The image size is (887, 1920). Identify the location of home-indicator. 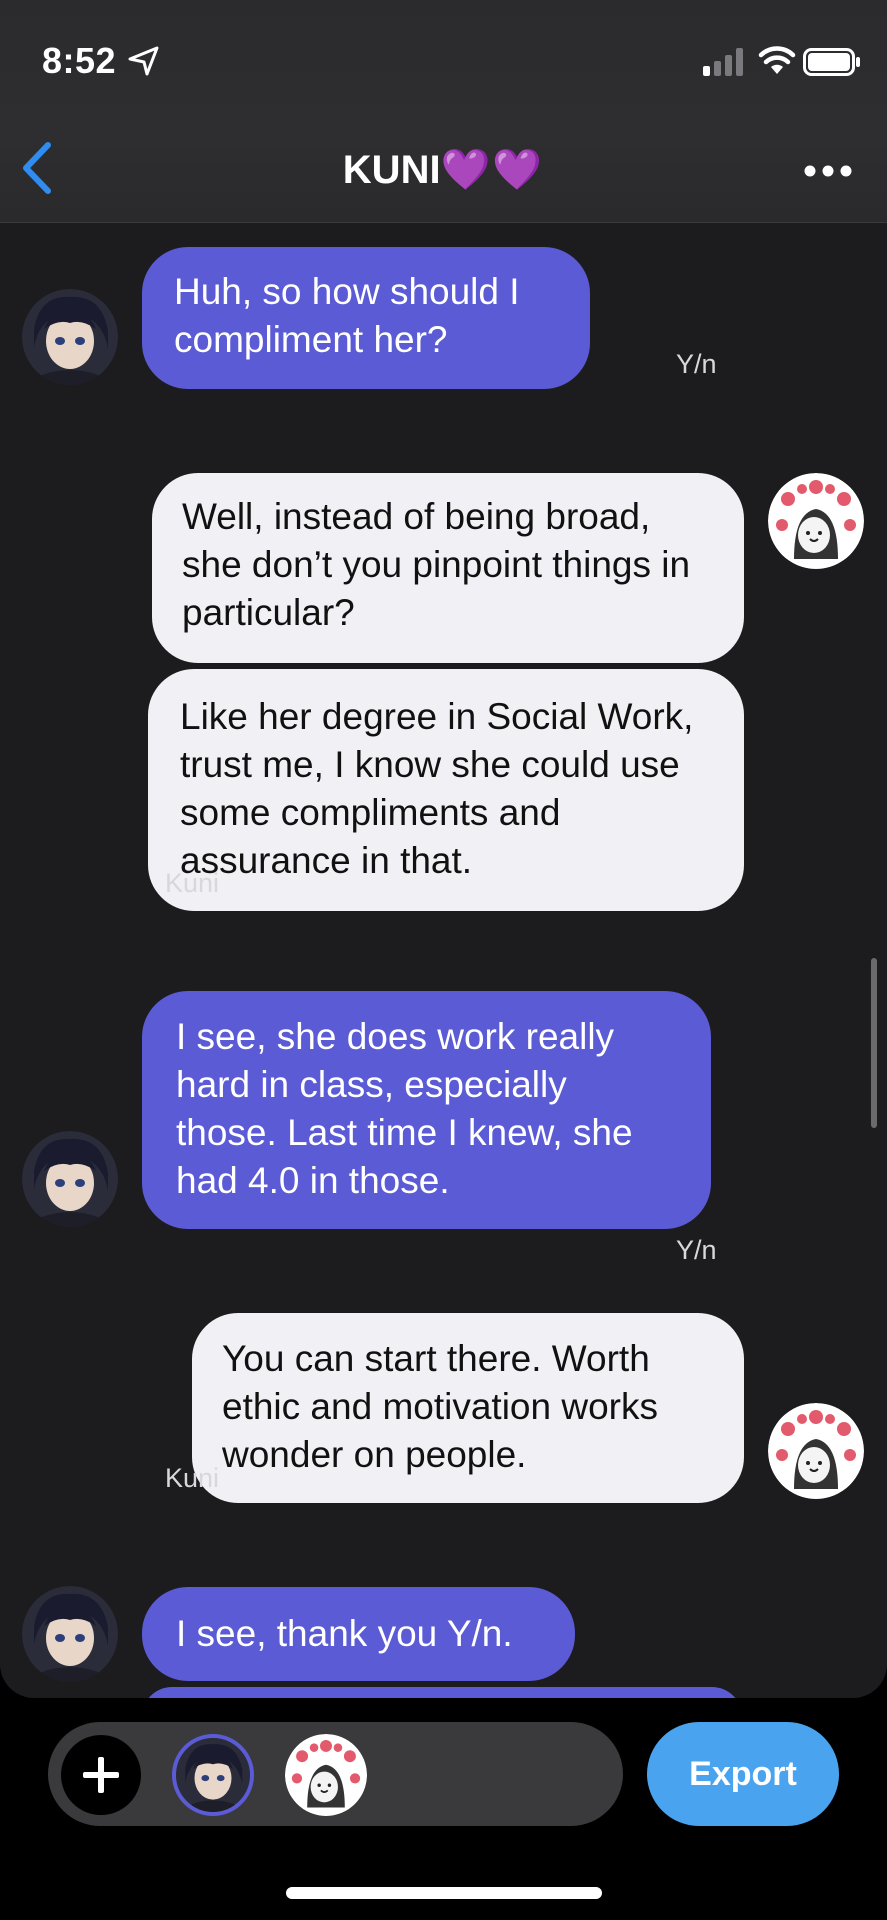
(444, 1893).